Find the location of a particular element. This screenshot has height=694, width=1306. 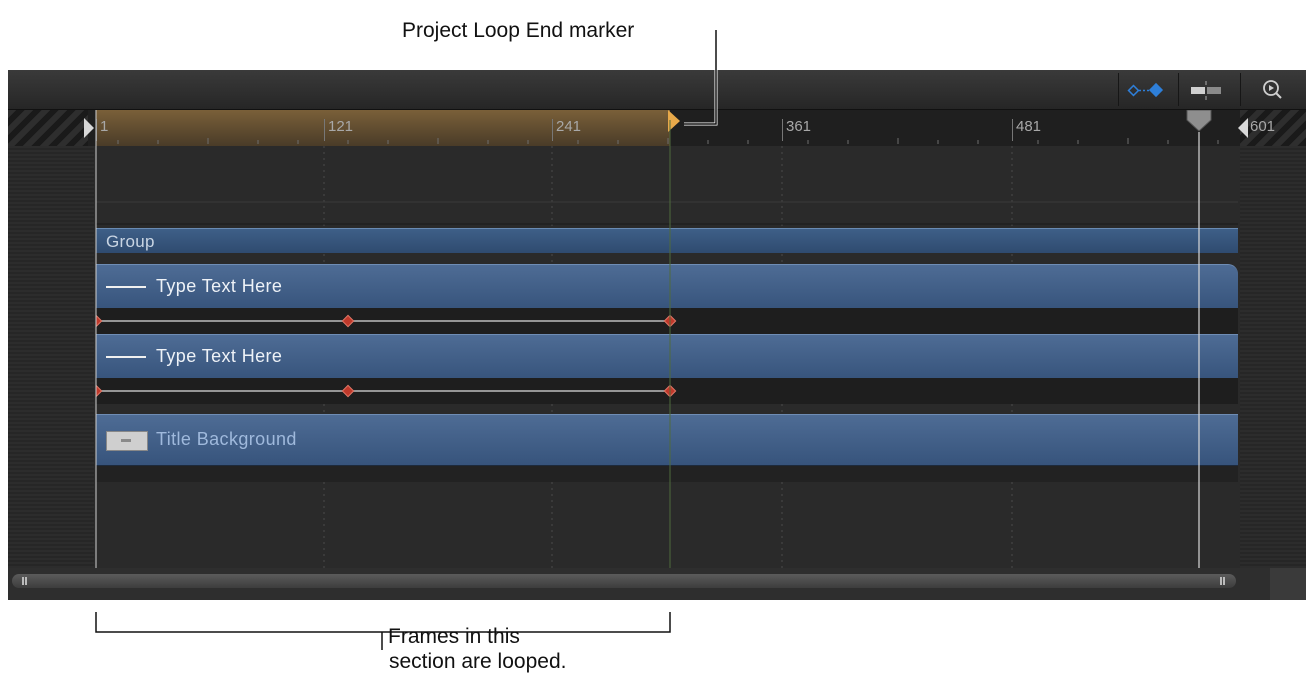

callout-looped-line2: section are looped. is located at coordinates (478, 661).